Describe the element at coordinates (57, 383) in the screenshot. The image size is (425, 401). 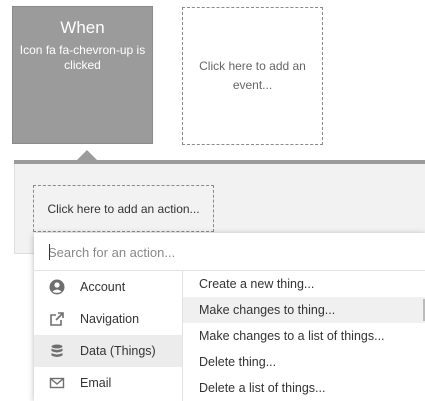
I see `envelope-icon` at that location.